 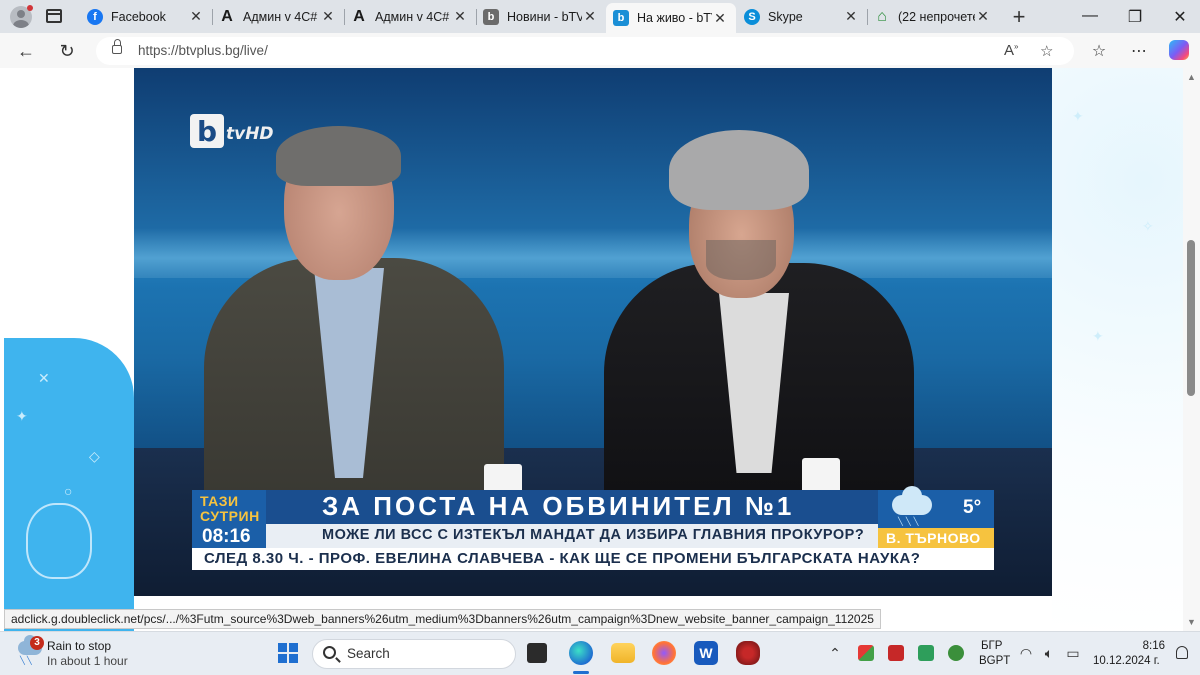 What do you see at coordinates (87, 661) in the screenshot?
I see `weather-forecast: In about 1 hour` at bounding box center [87, 661].